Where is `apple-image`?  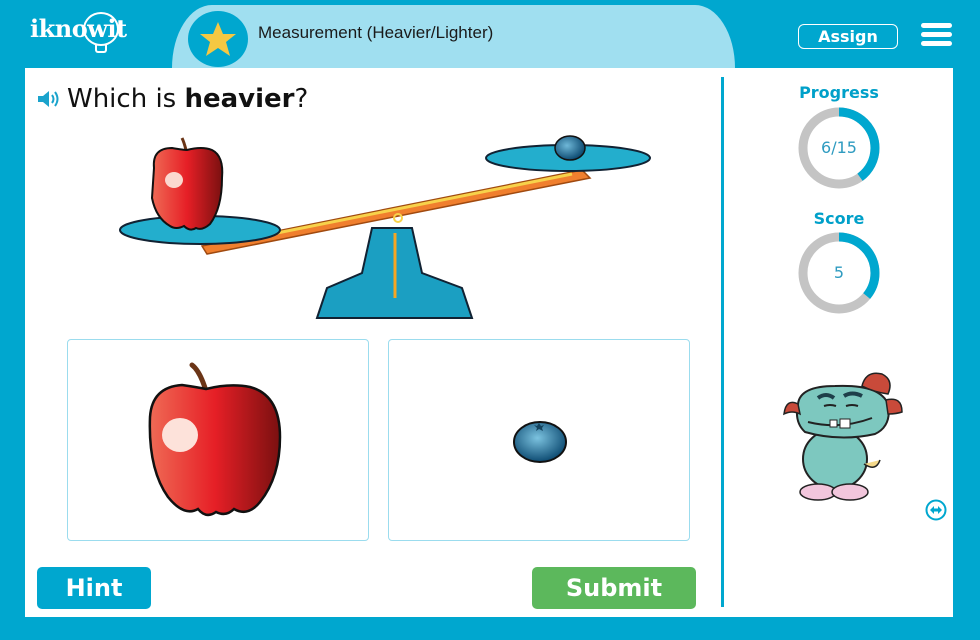
apple-image is located at coordinates (215, 439).